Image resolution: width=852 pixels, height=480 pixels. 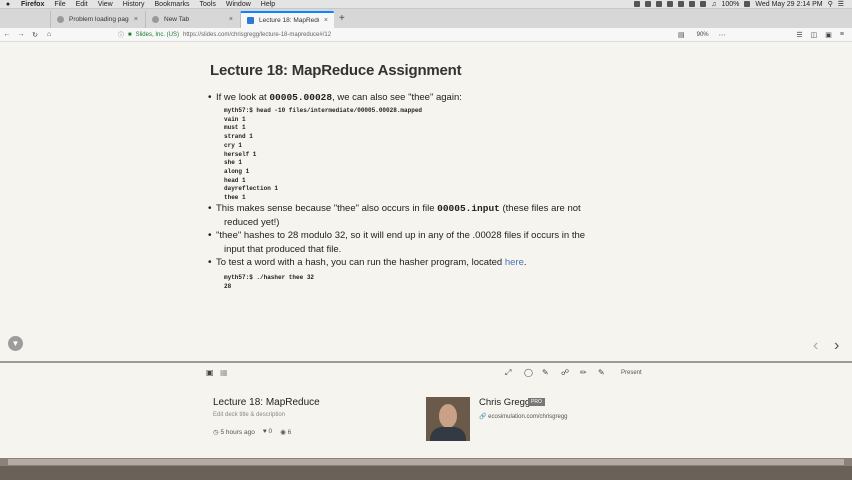 What do you see at coordinates (426, 373) in the screenshot?
I see `deck-toolbar: ▣ ▦ ⤢ ◯ ✎ ☍ ✏ ✎ Present` at bounding box center [426, 373].